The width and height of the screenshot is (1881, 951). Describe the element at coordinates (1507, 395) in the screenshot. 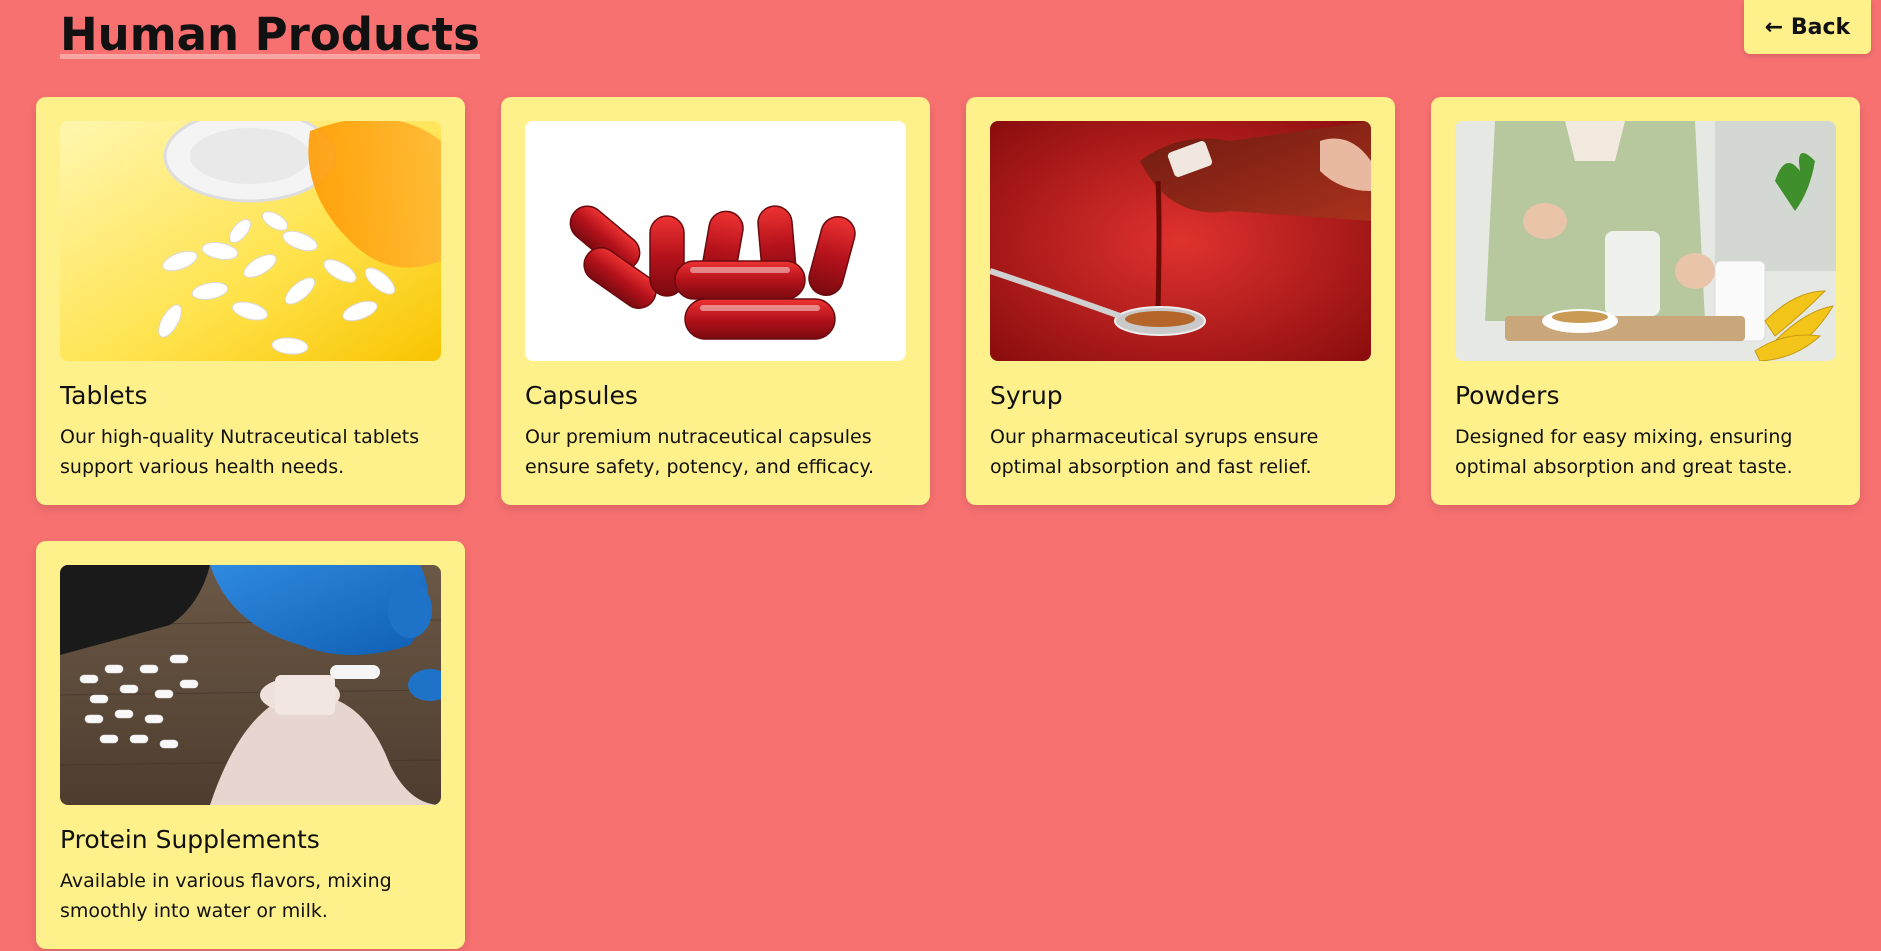

I see `product-title: Powders` at that location.